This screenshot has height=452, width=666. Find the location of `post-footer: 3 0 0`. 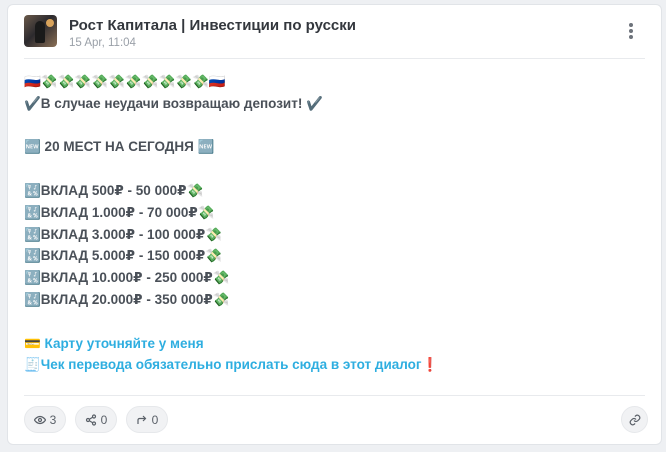

post-footer: 3 0 0 is located at coordinates (336, 420).